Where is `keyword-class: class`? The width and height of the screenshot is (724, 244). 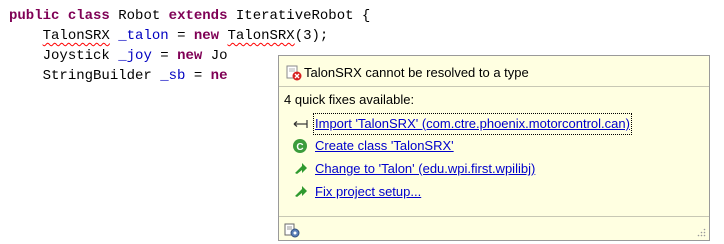
keyword-class: class is located at coordinates (88, 16).